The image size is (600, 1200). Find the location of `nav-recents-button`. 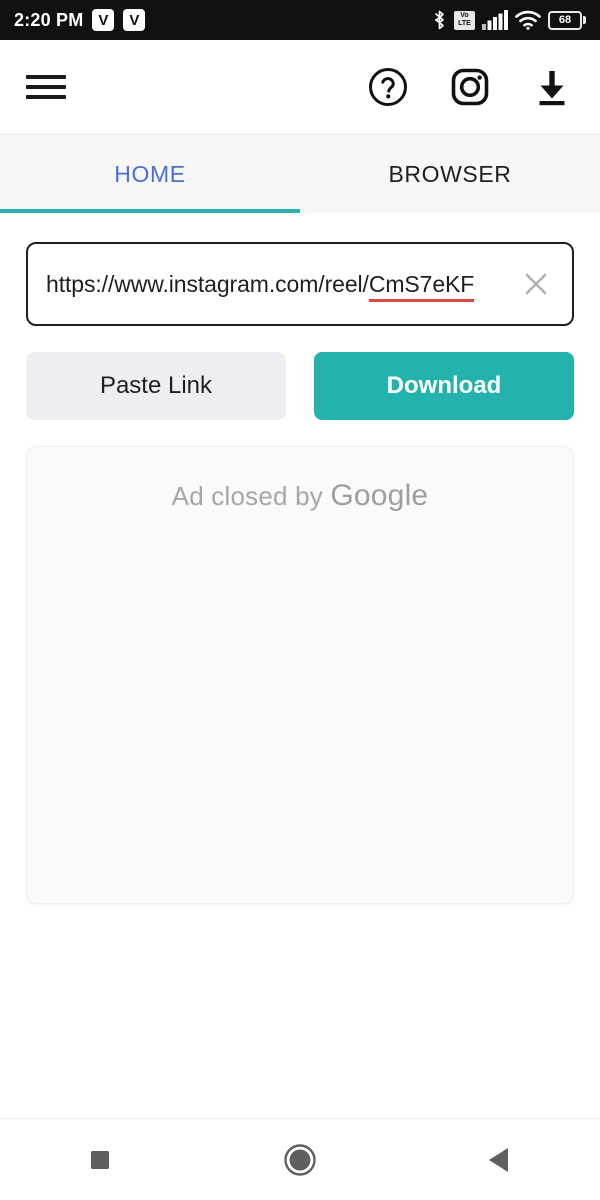

nav-recents-button is located at coordinates (100, 1159).